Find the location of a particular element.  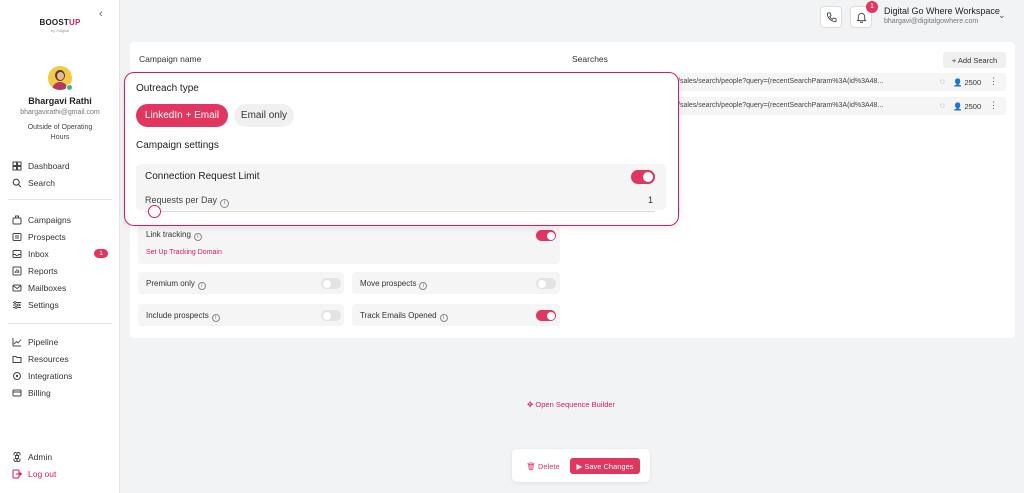

online-status-dot is located at coordinates (69, 87).